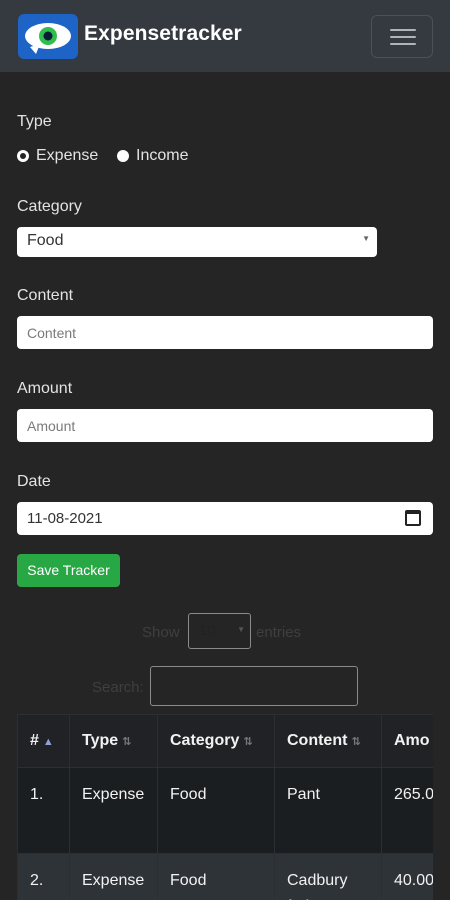 The width and height of the screenshot is (450, 900). I want to click on show-label: Show, so click(161, 632).